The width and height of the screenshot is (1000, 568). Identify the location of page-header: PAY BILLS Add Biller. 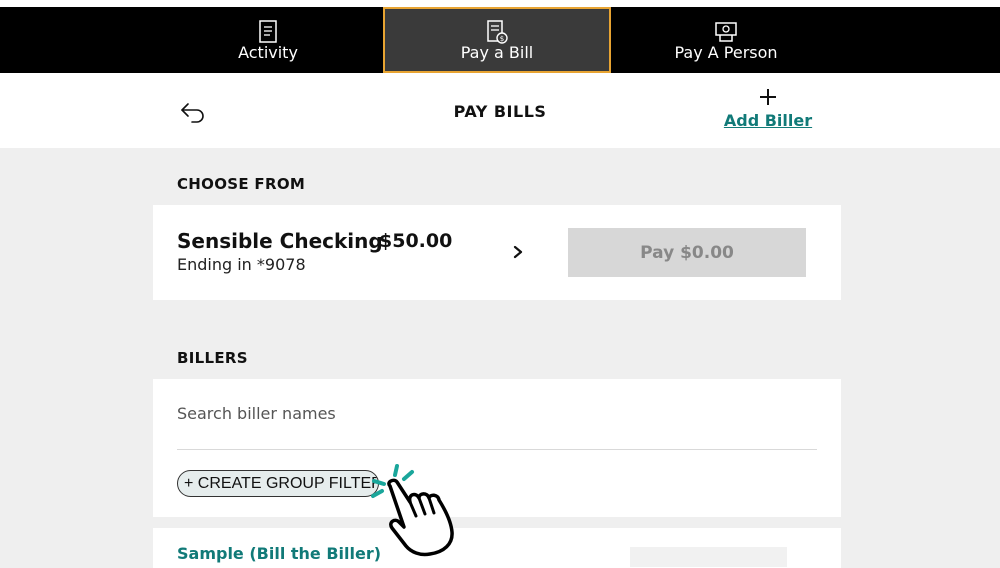
(500, 110).